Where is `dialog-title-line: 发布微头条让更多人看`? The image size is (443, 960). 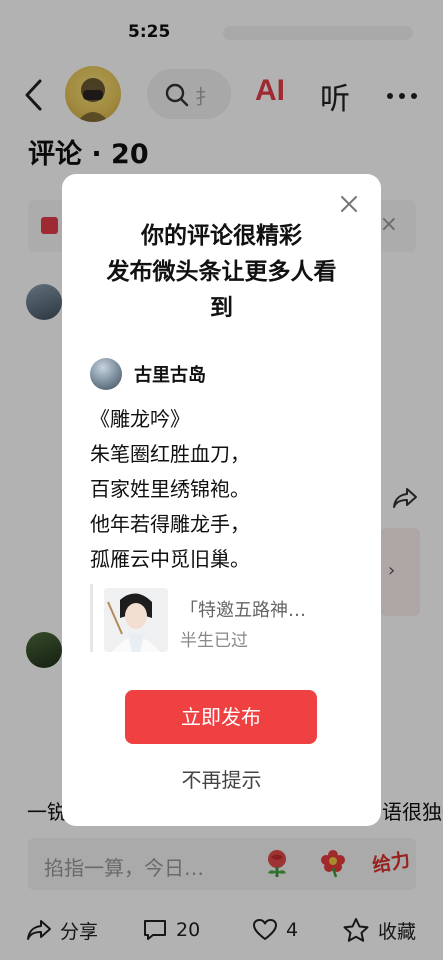 dialog-title-line: 发布微头条让更多人看 is located at coordinates (221, 272).